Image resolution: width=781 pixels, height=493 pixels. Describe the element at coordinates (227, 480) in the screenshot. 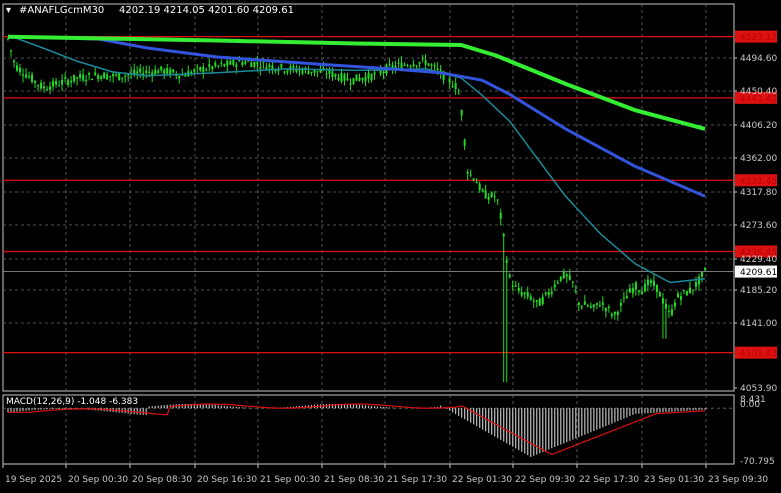

I see `x-tick-label: 20 Sep 16:30` at that location.